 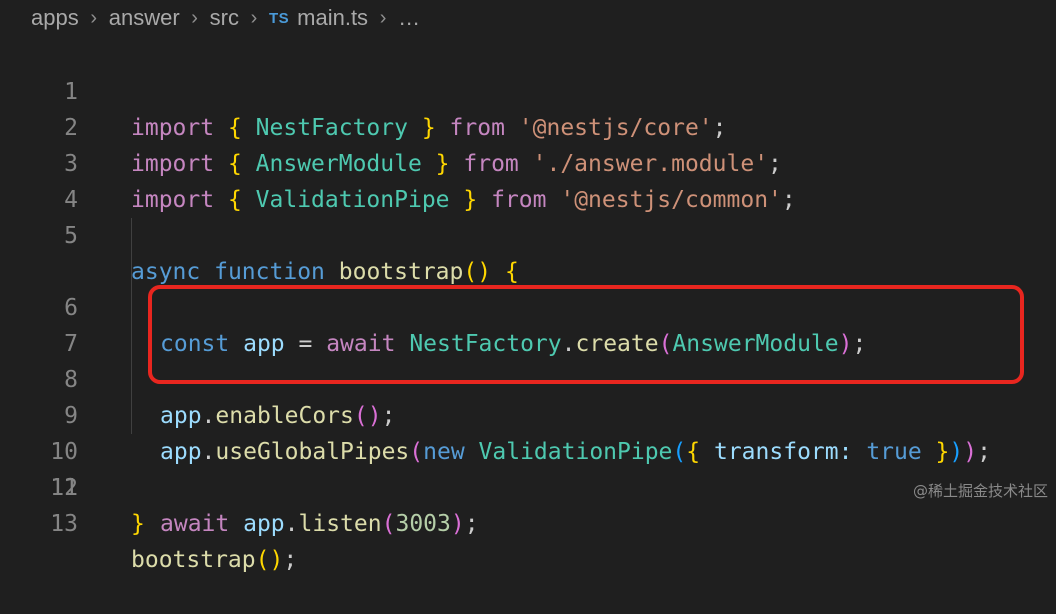 What do you see at coordinates (64, 524) in the screenshot?
I see `line-number: 13` at bounding box center [64, 524].